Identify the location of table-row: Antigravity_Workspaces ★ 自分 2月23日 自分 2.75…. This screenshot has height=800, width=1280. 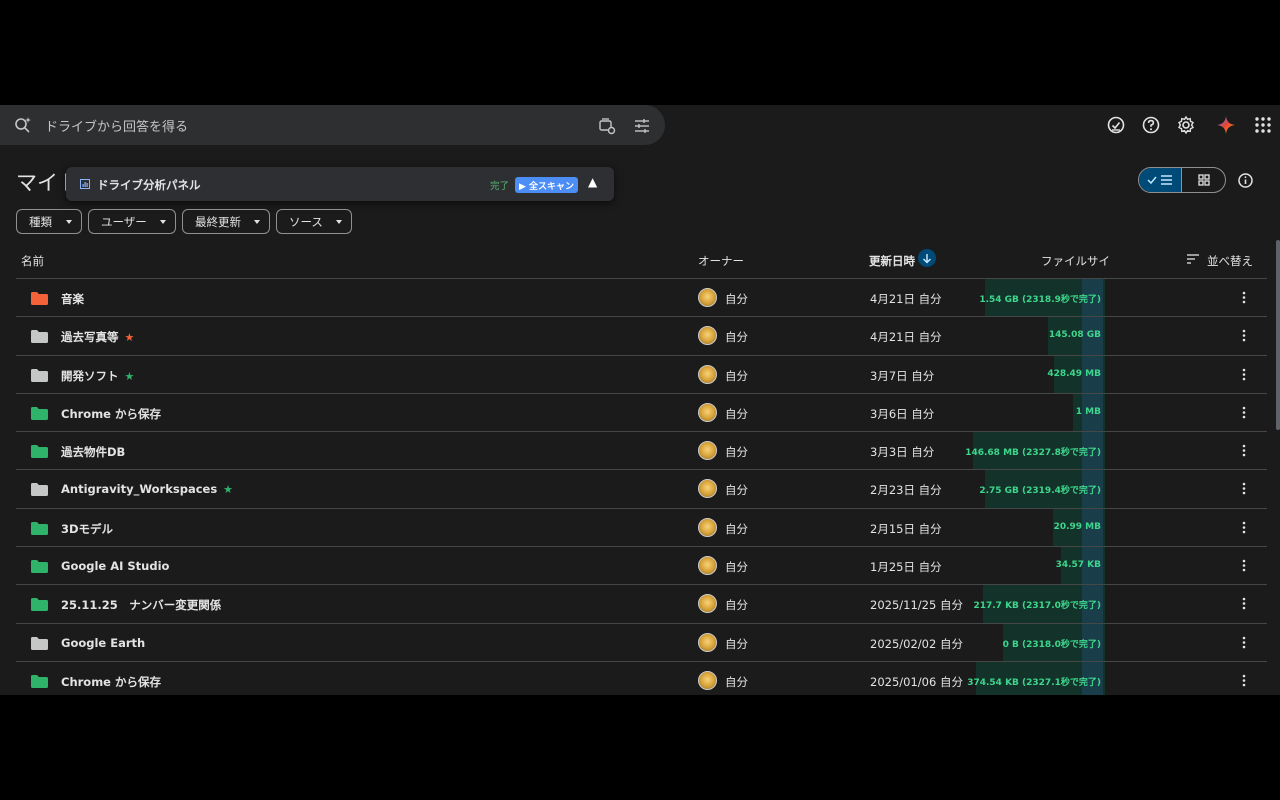
(641, 489).